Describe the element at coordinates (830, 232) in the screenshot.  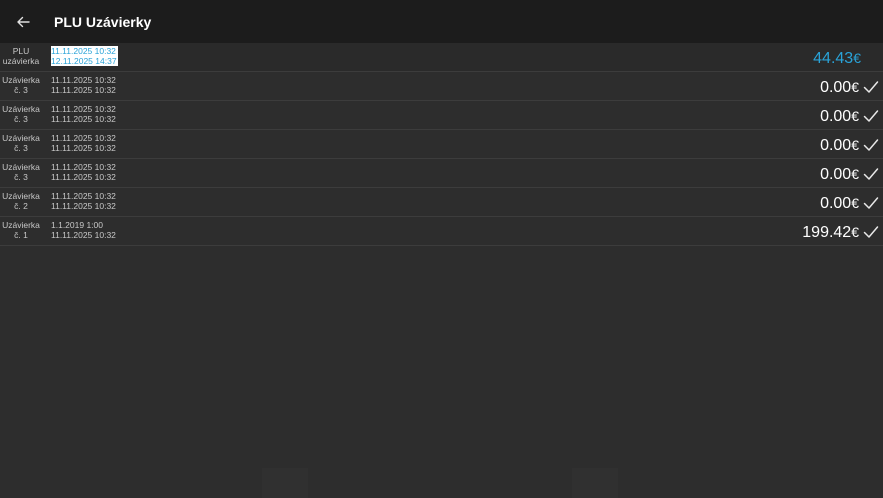
I see `amount: 199.42€` at that location.